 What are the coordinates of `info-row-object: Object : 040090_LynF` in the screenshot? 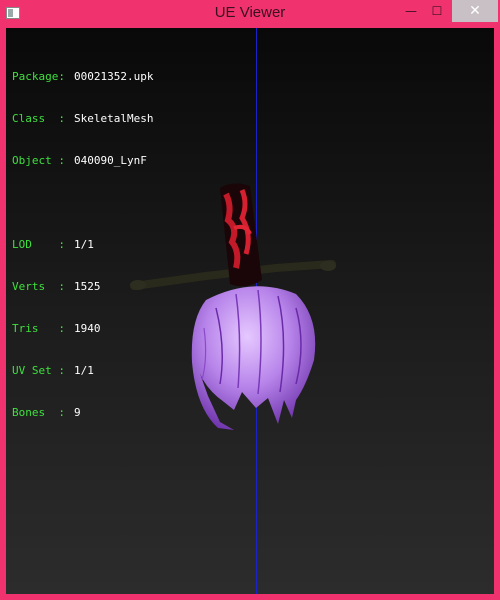 It's located at (82, 161).